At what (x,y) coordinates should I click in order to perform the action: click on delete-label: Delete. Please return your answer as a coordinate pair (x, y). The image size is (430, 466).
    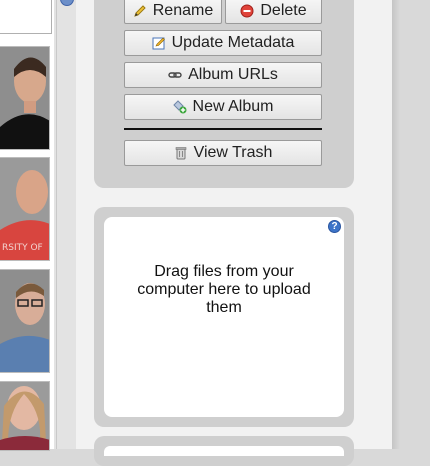
    Looking at the image, I should click on (283, 10).